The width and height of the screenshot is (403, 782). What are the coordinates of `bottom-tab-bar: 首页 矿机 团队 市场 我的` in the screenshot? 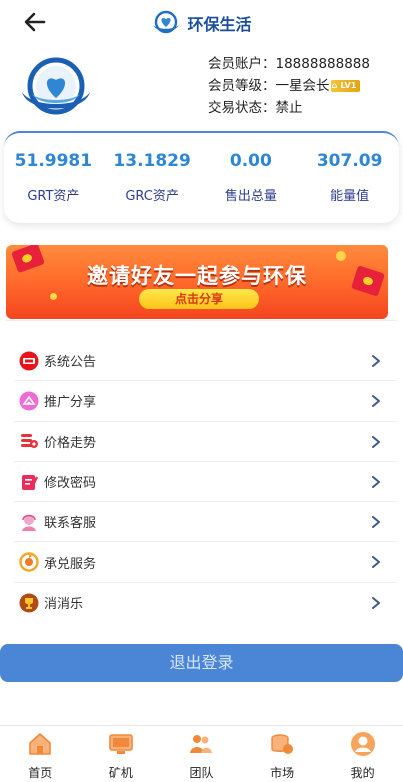 It's located at (201, 753).